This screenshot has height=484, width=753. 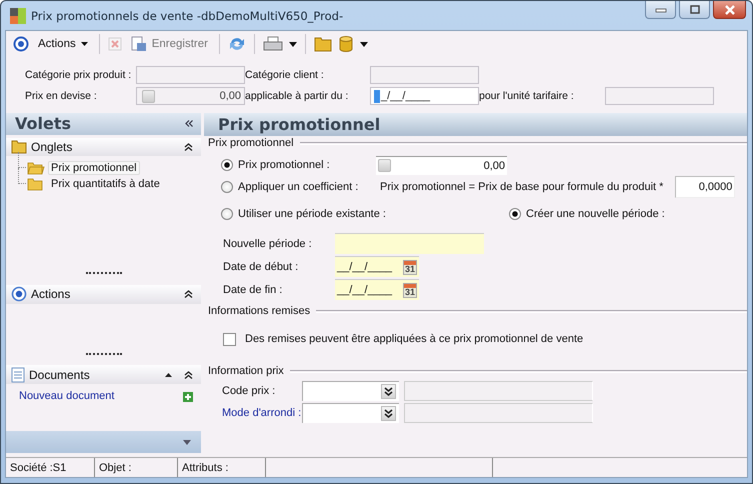 What do you see at coordinates (168, 374) in the screenshot?
I see `up-arrow-icon` at bounding box center [168, 374].